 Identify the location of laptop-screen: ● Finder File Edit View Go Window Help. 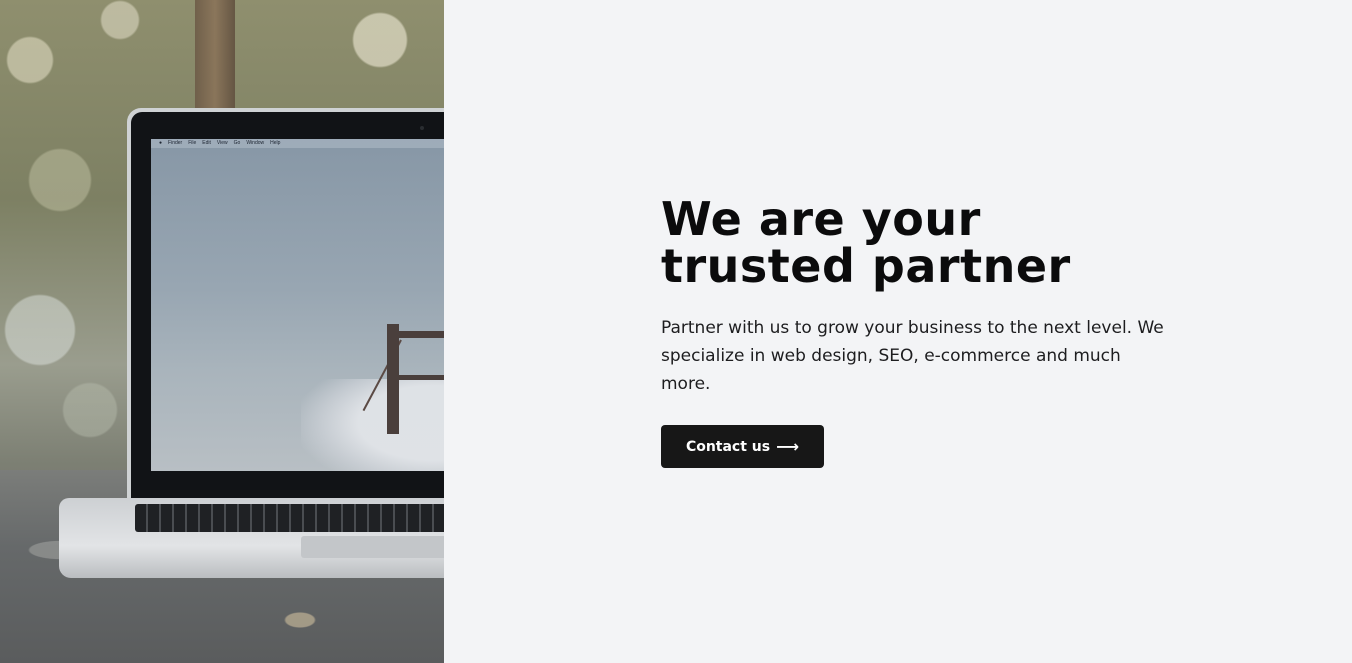
(297, 305).